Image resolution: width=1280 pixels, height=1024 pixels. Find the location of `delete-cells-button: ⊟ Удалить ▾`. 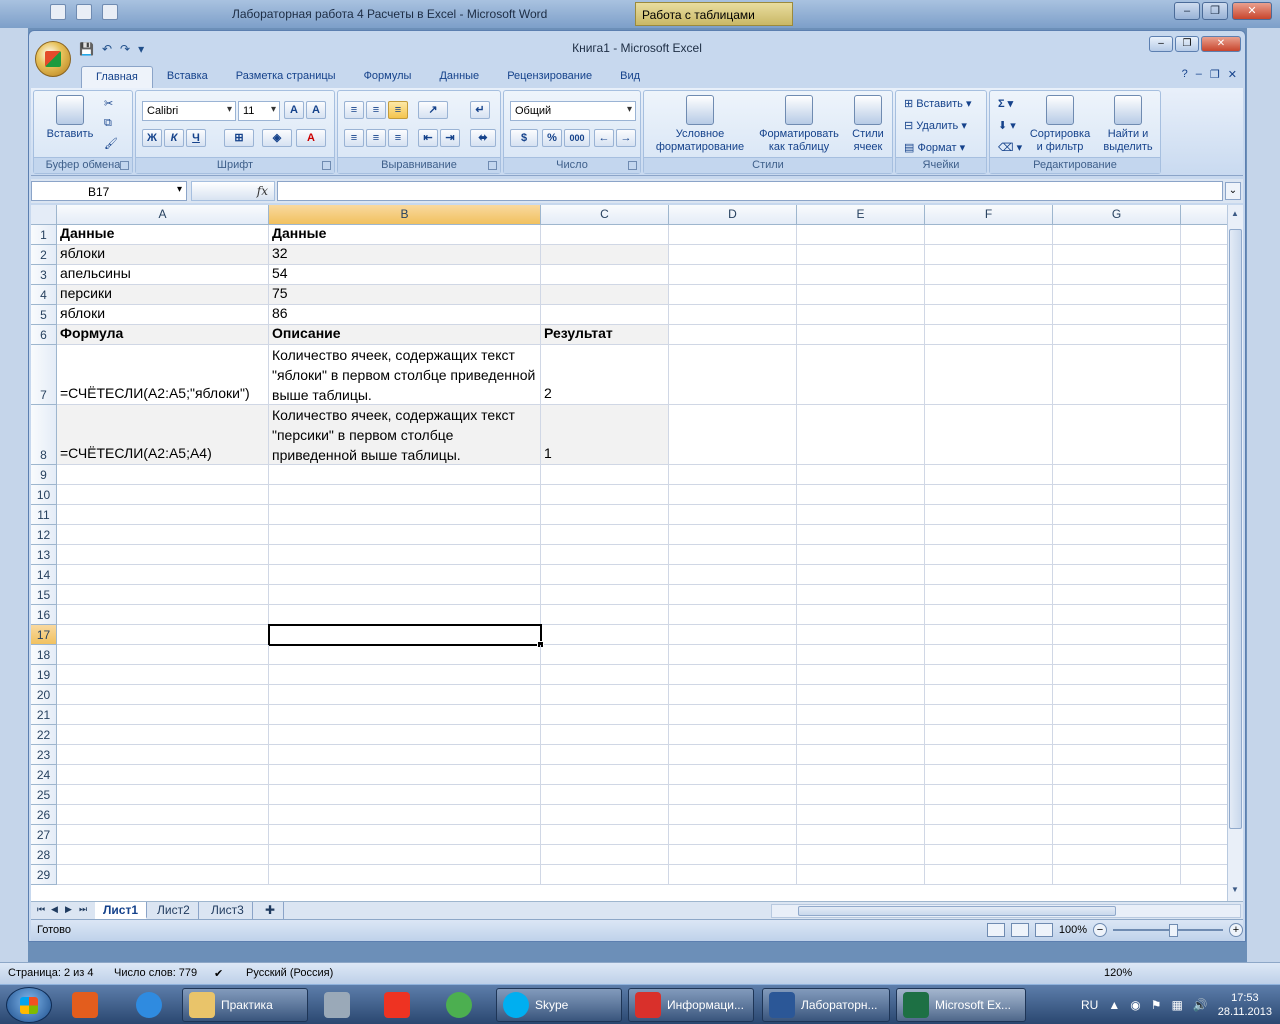

delete-cells-button: ⊟ Удалить ▾ is located at coordinates (935, 125).